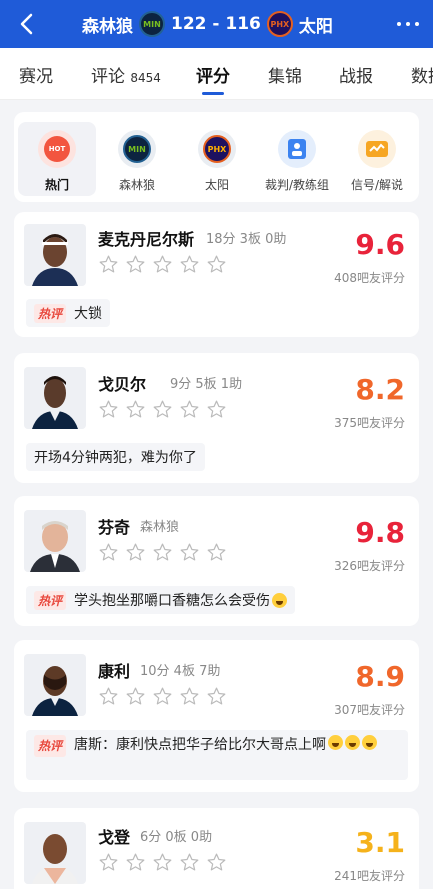 Image resolution: width=433 pixels, height=889 pixels. What do you see at coordinates (57, 149) in the screenshot?
I see `hot-icon: HOT` at bounding box center [57, 149].